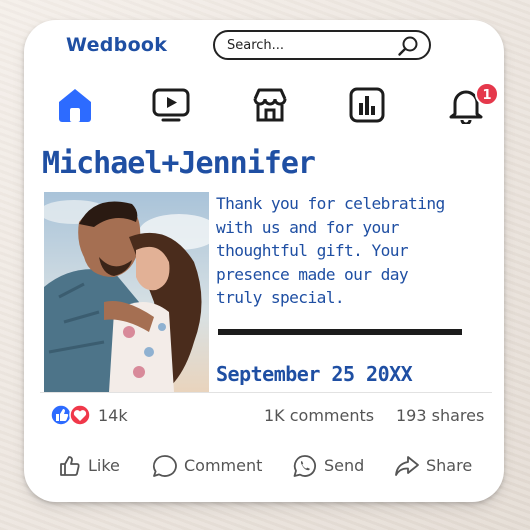  What do you see at coordinates (340, 332) in the screenshot?
I see `signature-line` at bounding box center [340, 332].